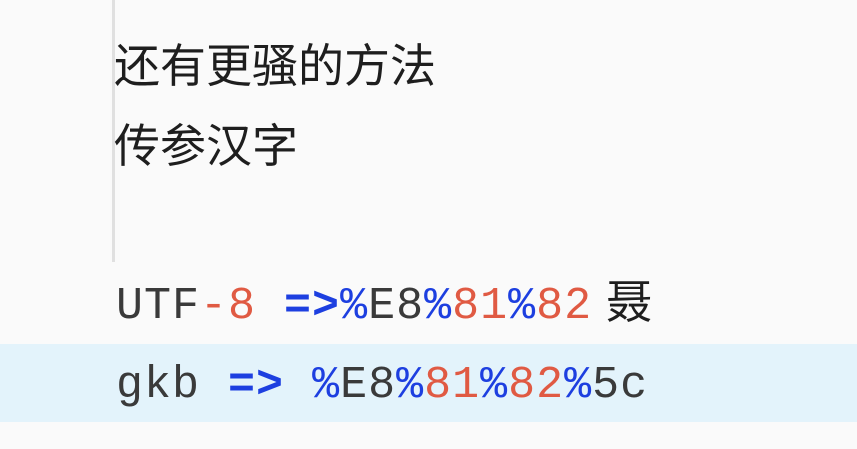 Image resolution: width=857 pixels, height=449 pixels. Describe the element at coordinates (158, 306) in the screenshot. I see `code-token: UTF` at that location.